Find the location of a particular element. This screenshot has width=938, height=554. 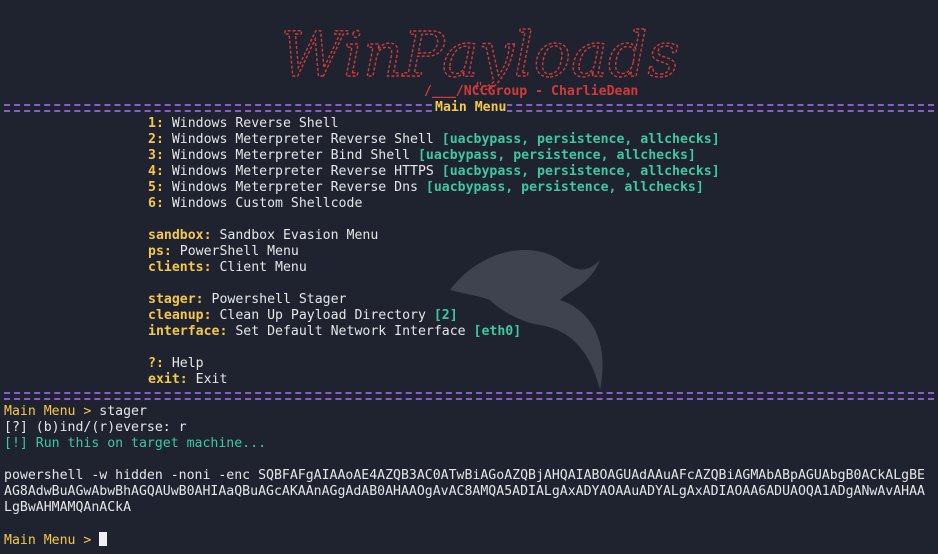

menu-label: Client Menu is located at coordinates (259, 267).